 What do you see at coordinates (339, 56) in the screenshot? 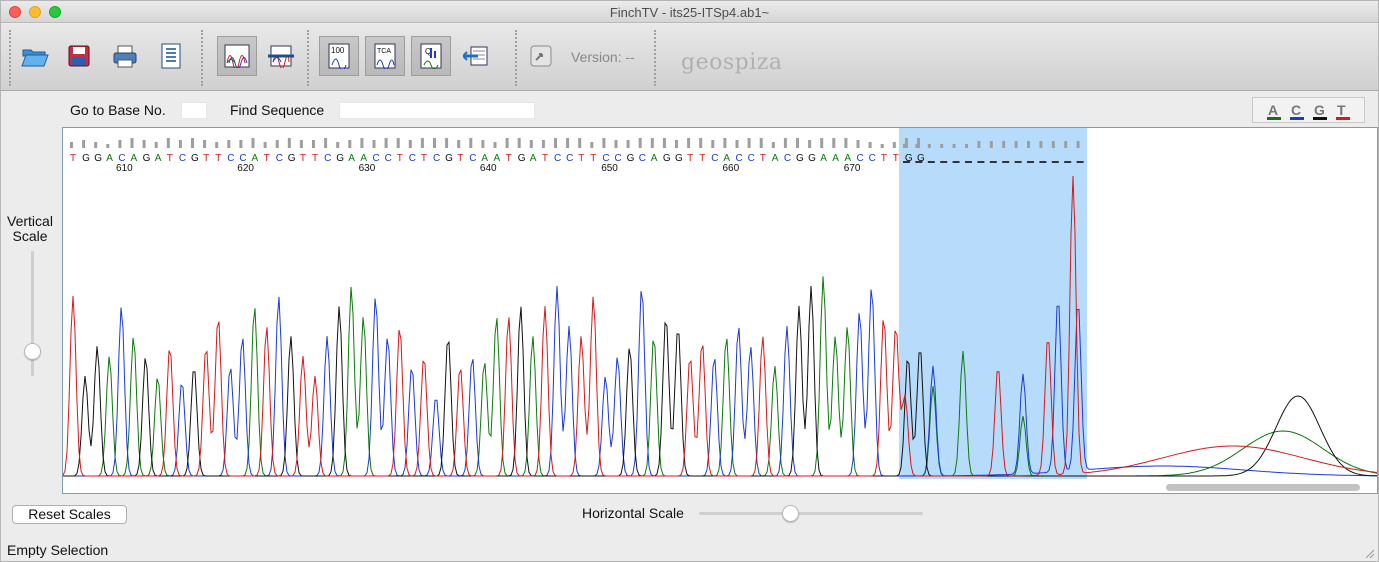
I see `quality-100-button: 100` at bounding box center [339, 56].